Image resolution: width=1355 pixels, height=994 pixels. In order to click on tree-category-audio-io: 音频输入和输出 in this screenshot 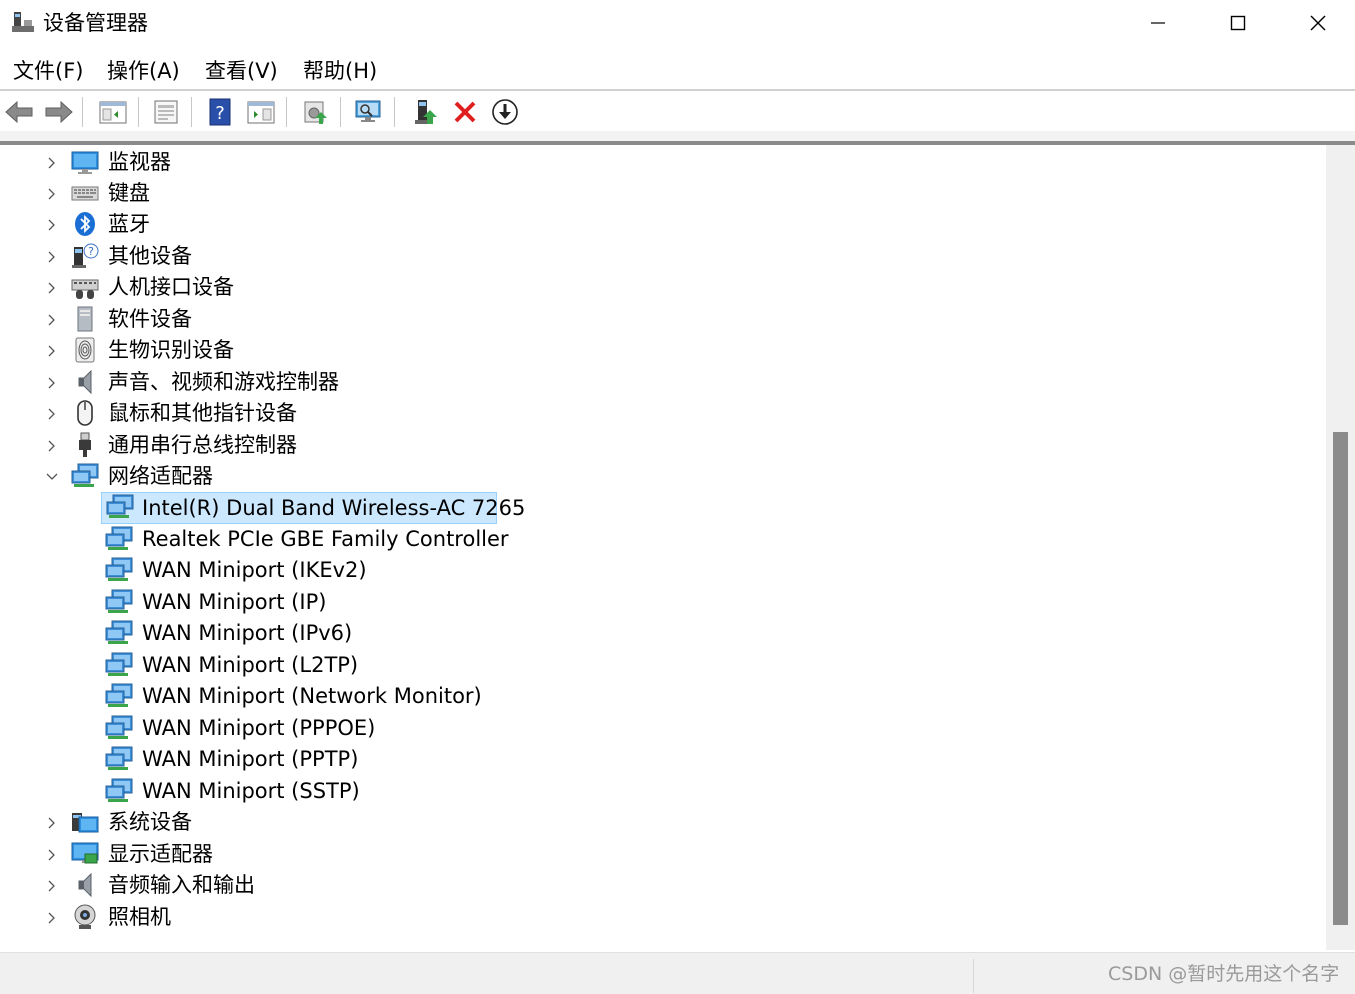, I will do `click(300, 885)`.